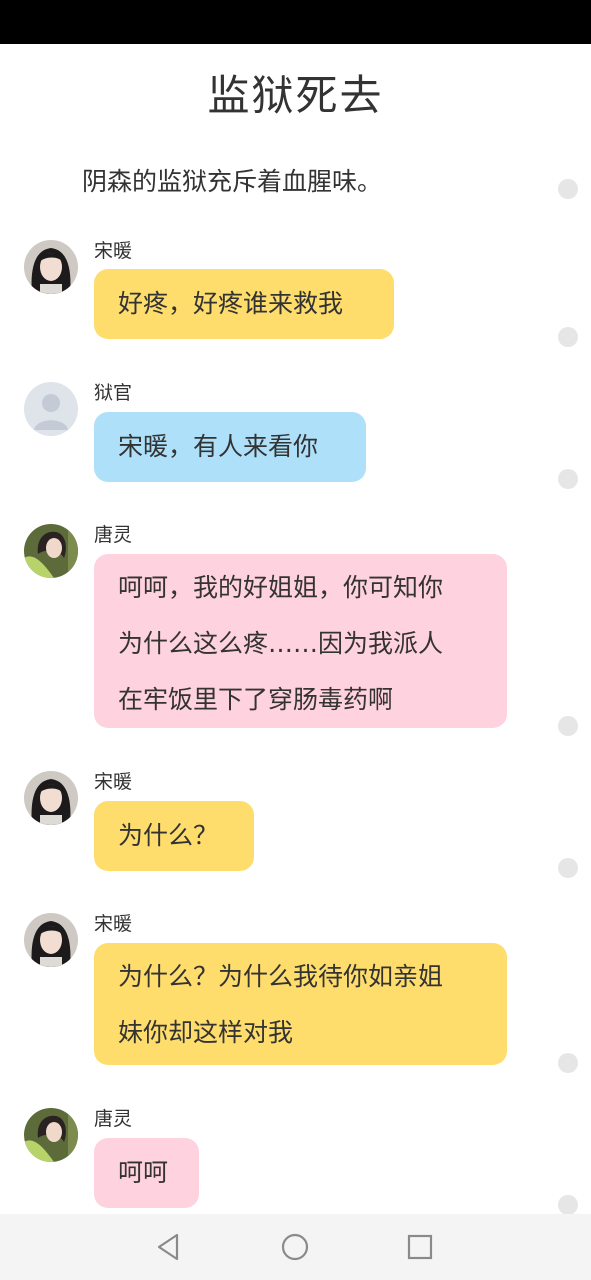 The width and height of the screenshot is (591, 1280). What do you see at coordinates (113, 393) in the screenshot?
I see `speaker-name: 狱官` at bounding box center [113, 393].